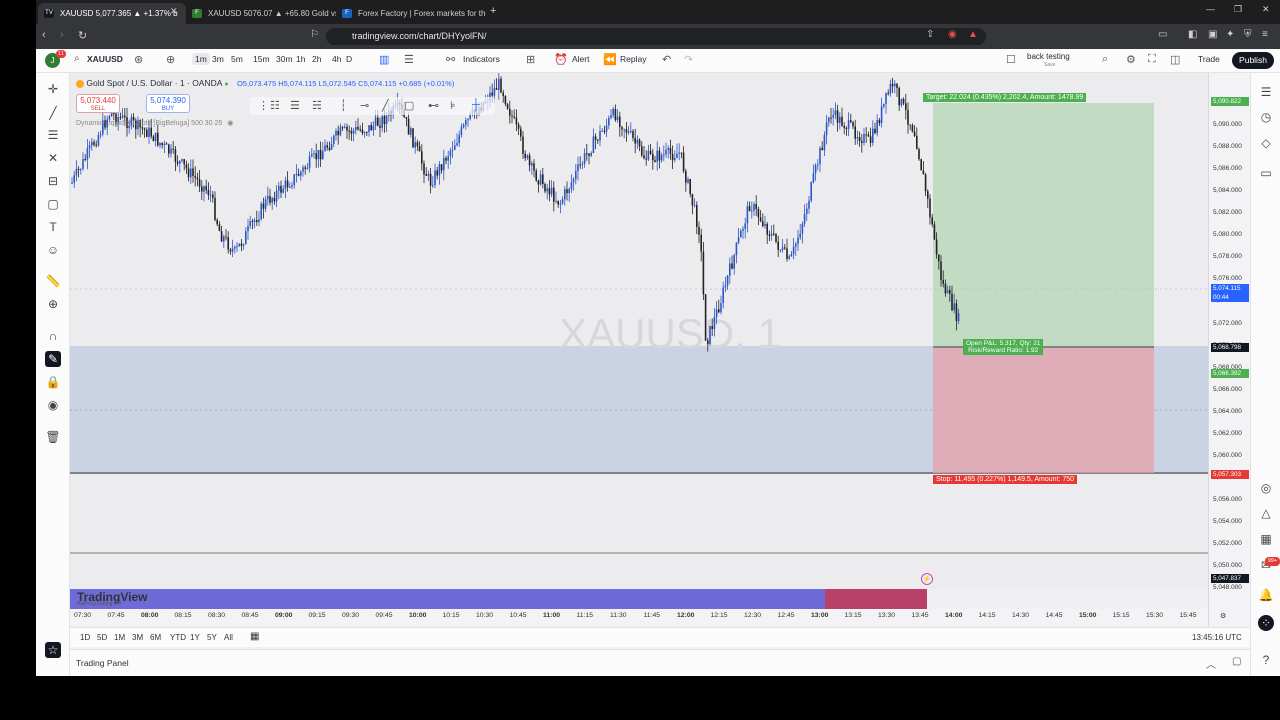 This screenshot has height=720, width=1280. Describe the element at coordinates (1253, 60) in the screenshot. I see `publish-button: Publish` at that location.